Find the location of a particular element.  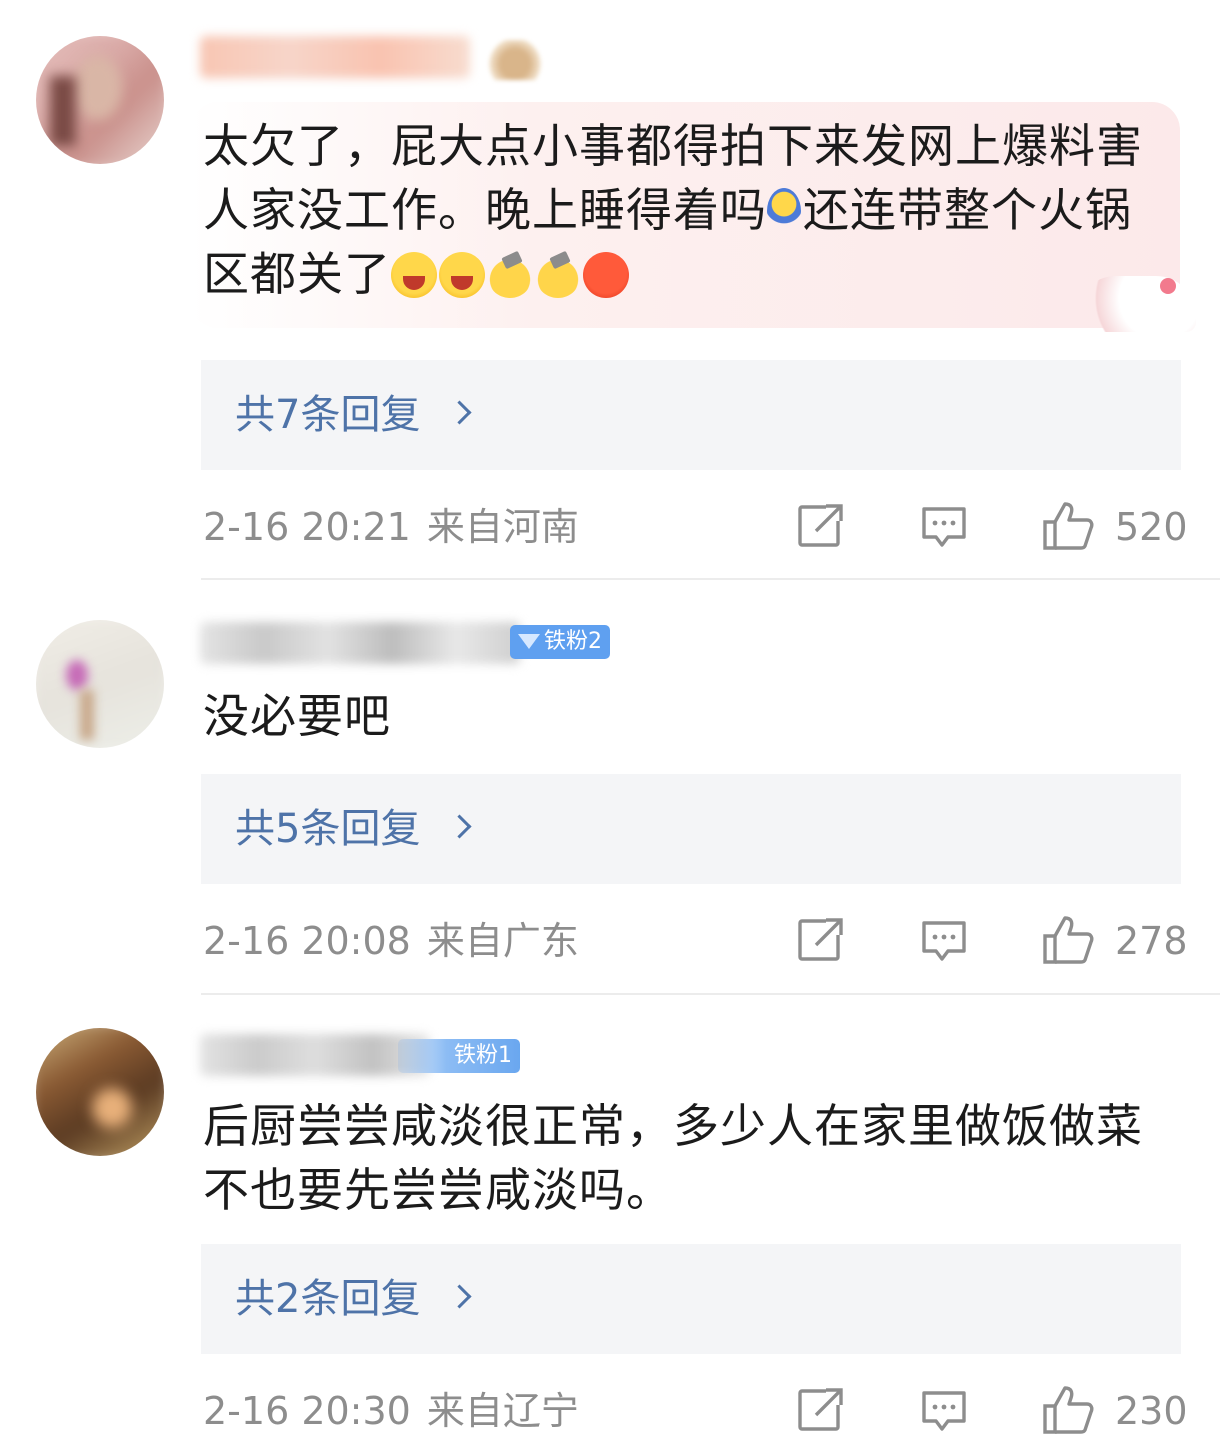

comment-text-part: 后厨尝尝咸淡很正常，多少人在家里做饭做菜不也要先尝尝咸淡吗。 is located at coordinates (673, 1158).